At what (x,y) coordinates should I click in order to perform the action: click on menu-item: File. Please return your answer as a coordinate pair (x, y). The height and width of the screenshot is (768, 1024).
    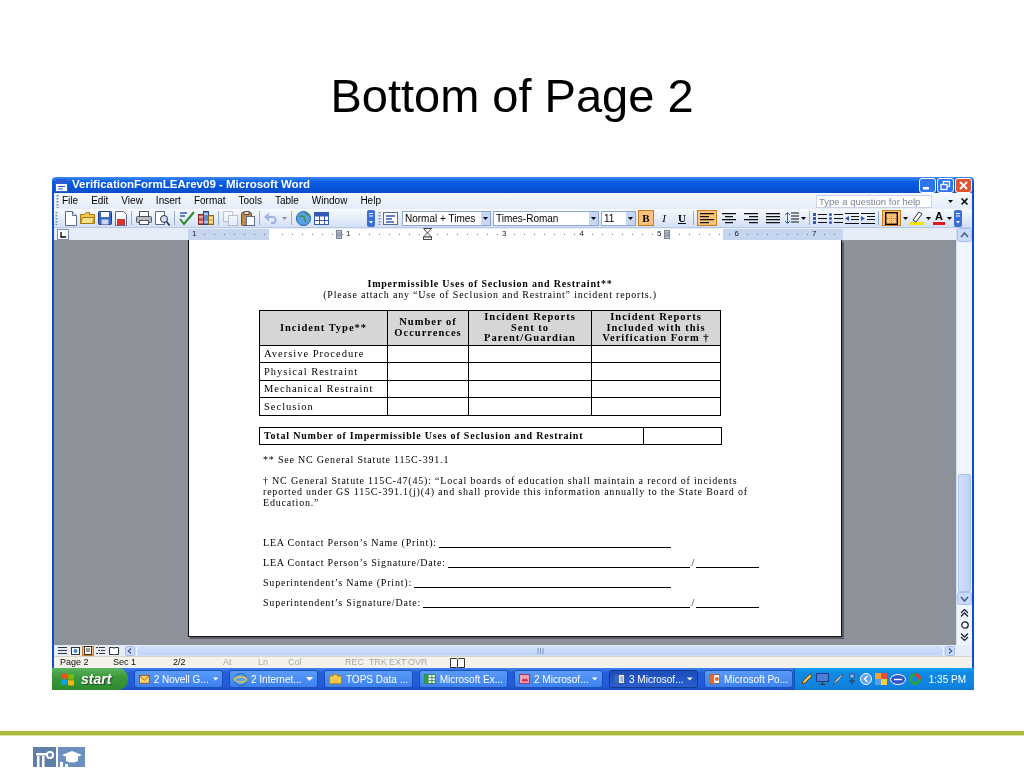
    Looking at the image, I should click on (72, 201).